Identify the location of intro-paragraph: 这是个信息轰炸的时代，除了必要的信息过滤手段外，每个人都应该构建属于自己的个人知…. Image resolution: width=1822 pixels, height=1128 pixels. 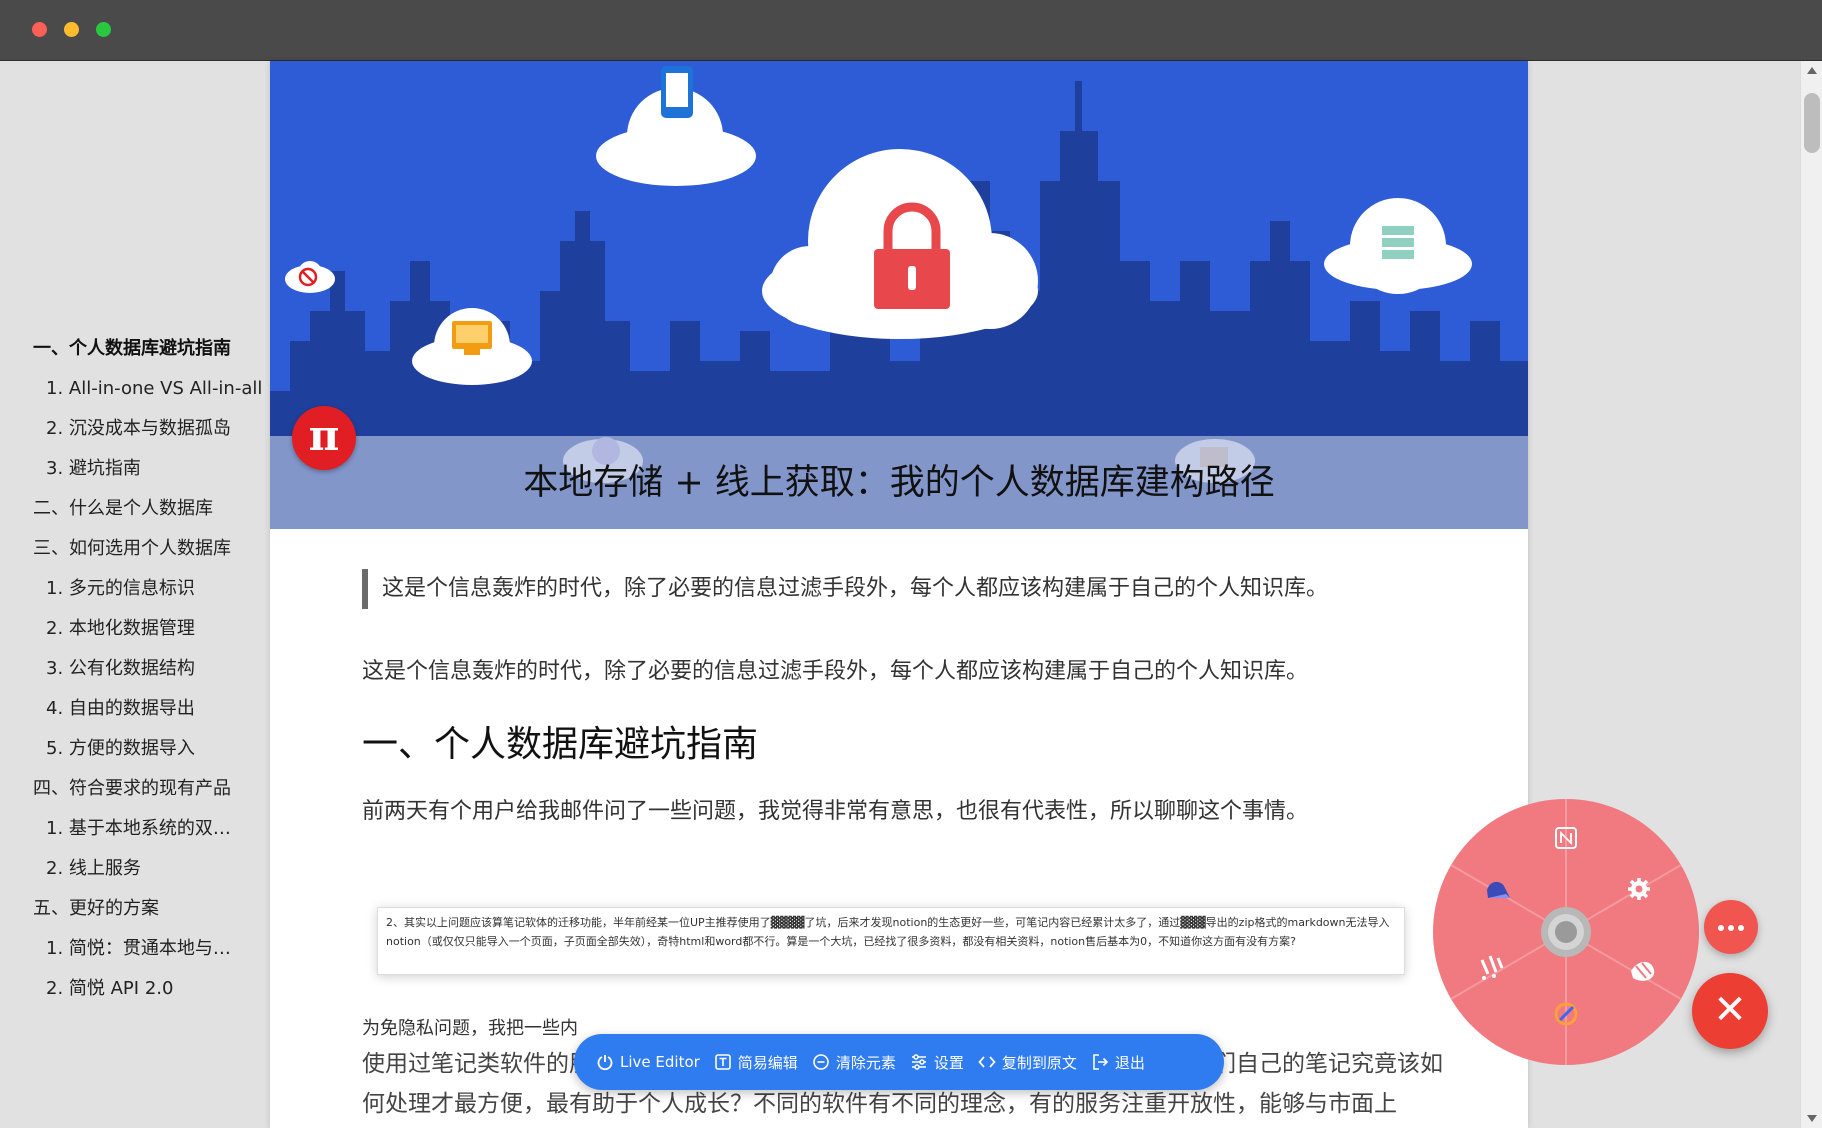
(835, 671).